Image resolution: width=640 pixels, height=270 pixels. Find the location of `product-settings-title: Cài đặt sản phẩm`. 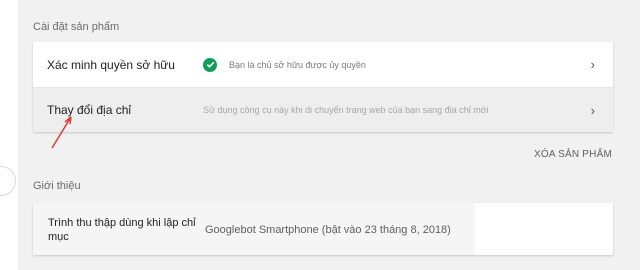

product-settings-title: Cài đặt sản phẩm is located at coordinates (76, 27).